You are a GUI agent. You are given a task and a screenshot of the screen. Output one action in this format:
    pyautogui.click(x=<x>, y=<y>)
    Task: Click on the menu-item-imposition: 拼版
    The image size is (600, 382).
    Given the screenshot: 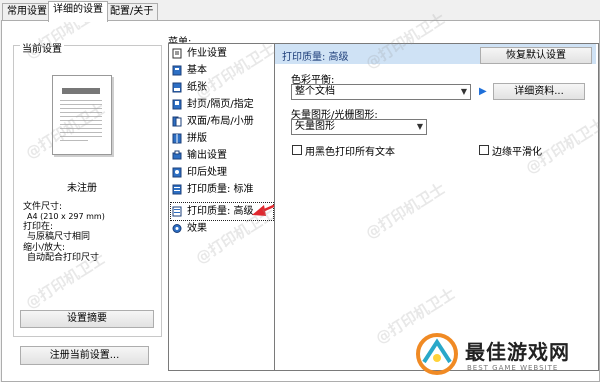 What is the action you would take?
    pyautogui.click(x=222, y=138)
    